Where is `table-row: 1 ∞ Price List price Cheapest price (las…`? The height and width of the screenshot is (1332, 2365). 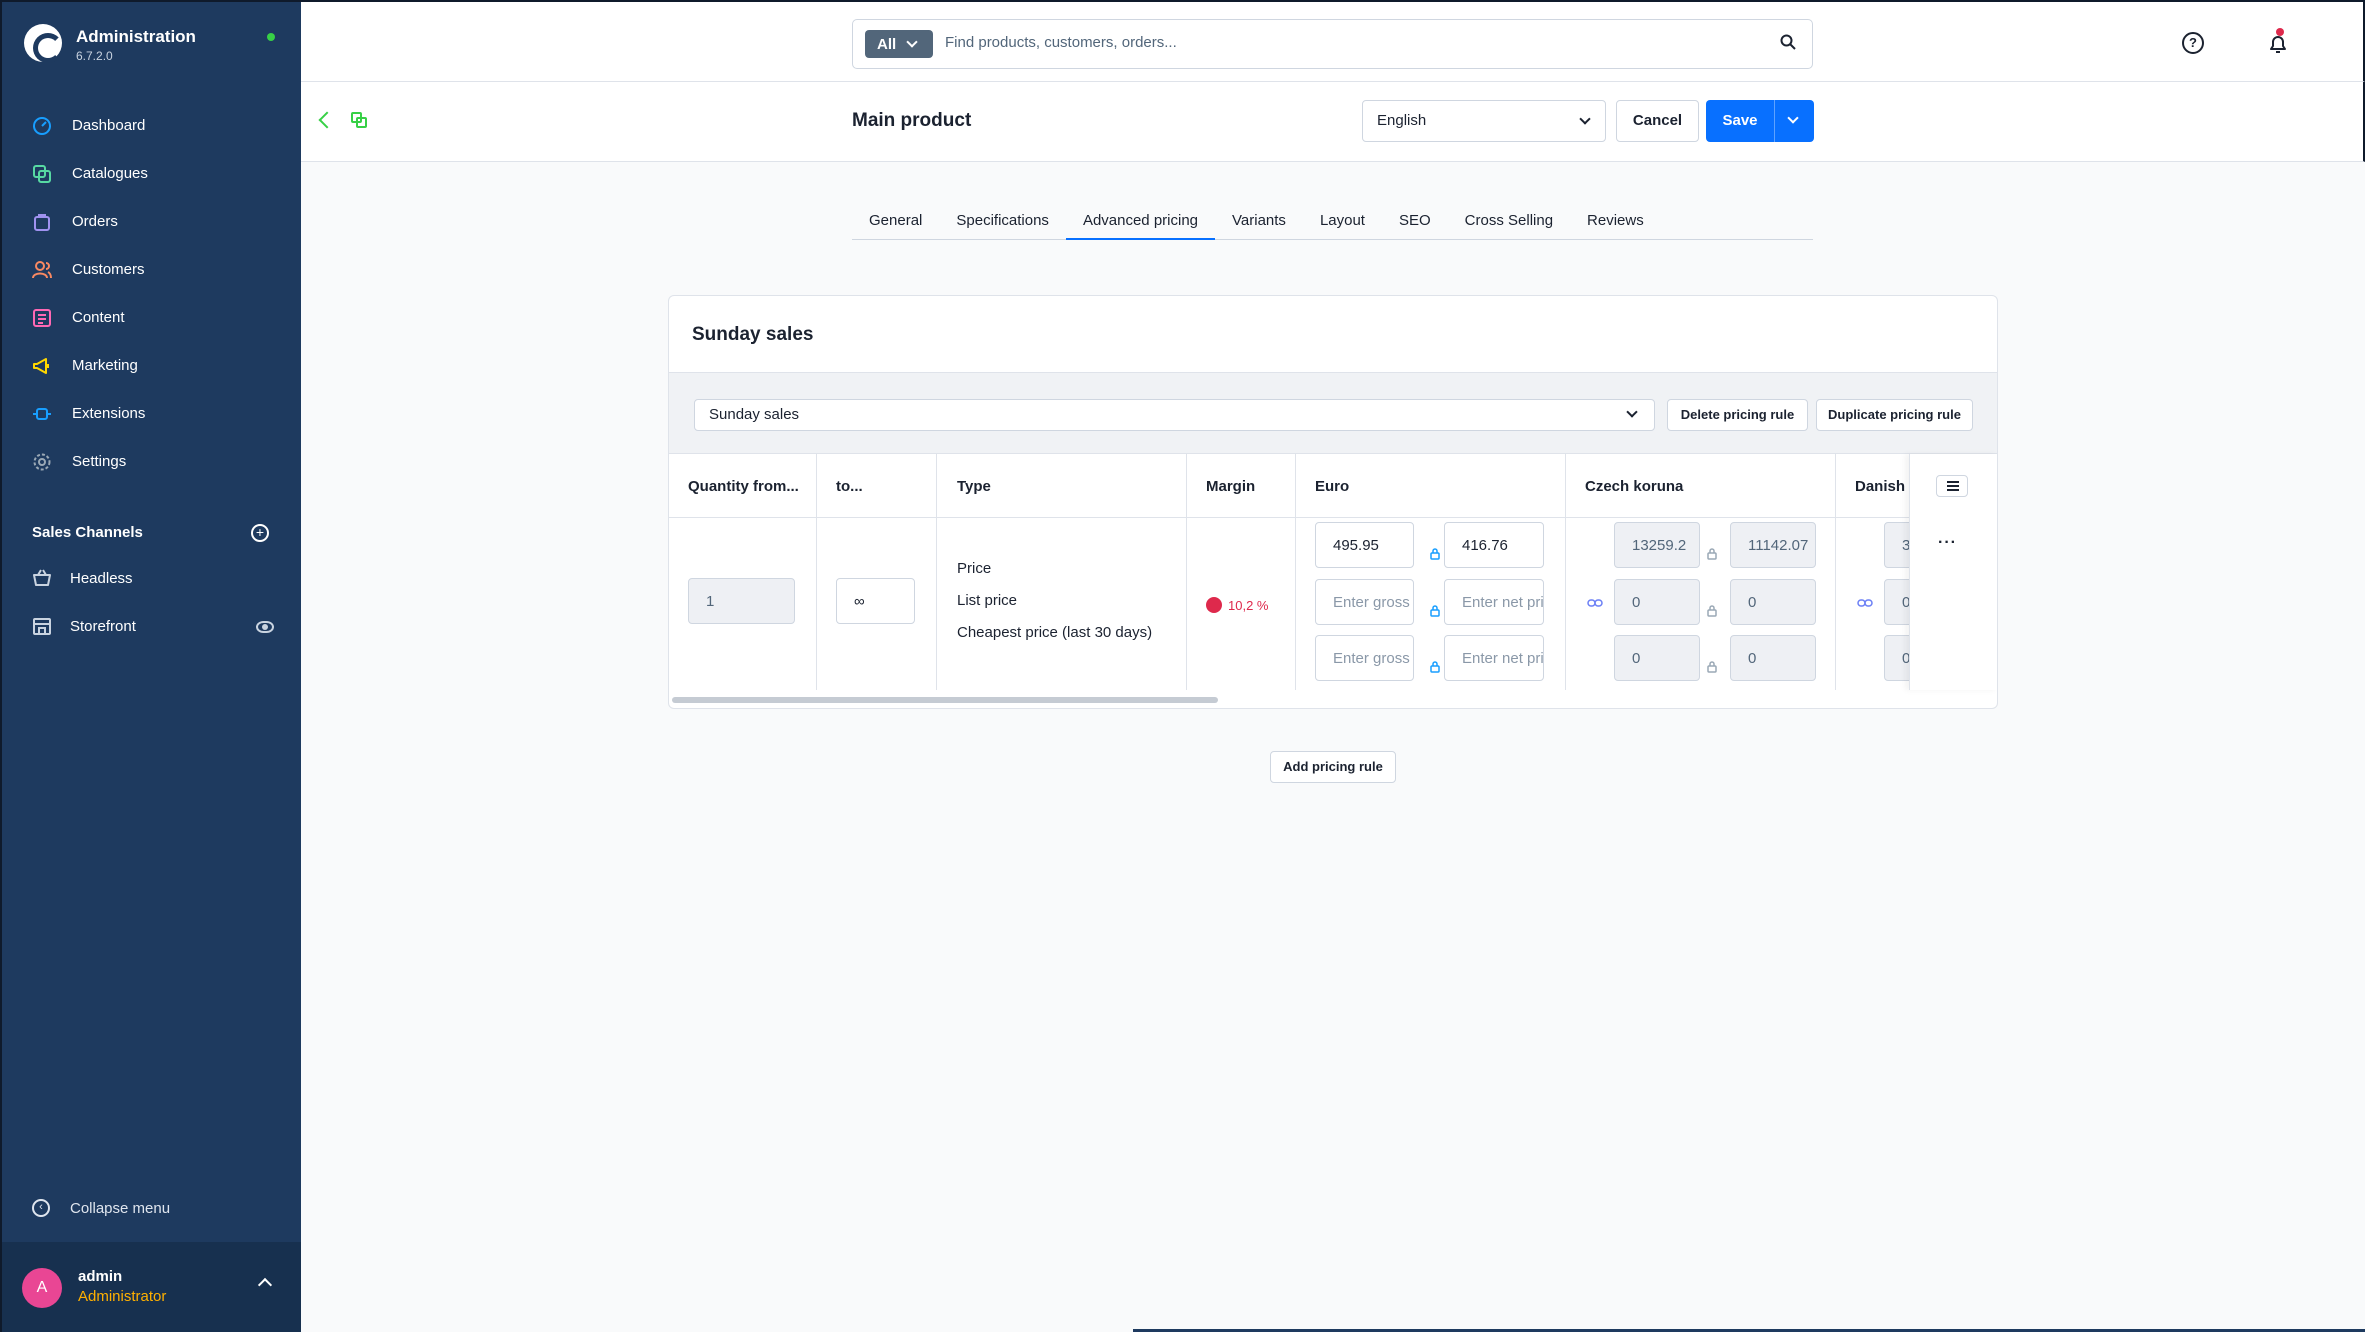
table-row: 1 ∞ Price List price Cheapest price (las… is located at coordinates (1333, 604).